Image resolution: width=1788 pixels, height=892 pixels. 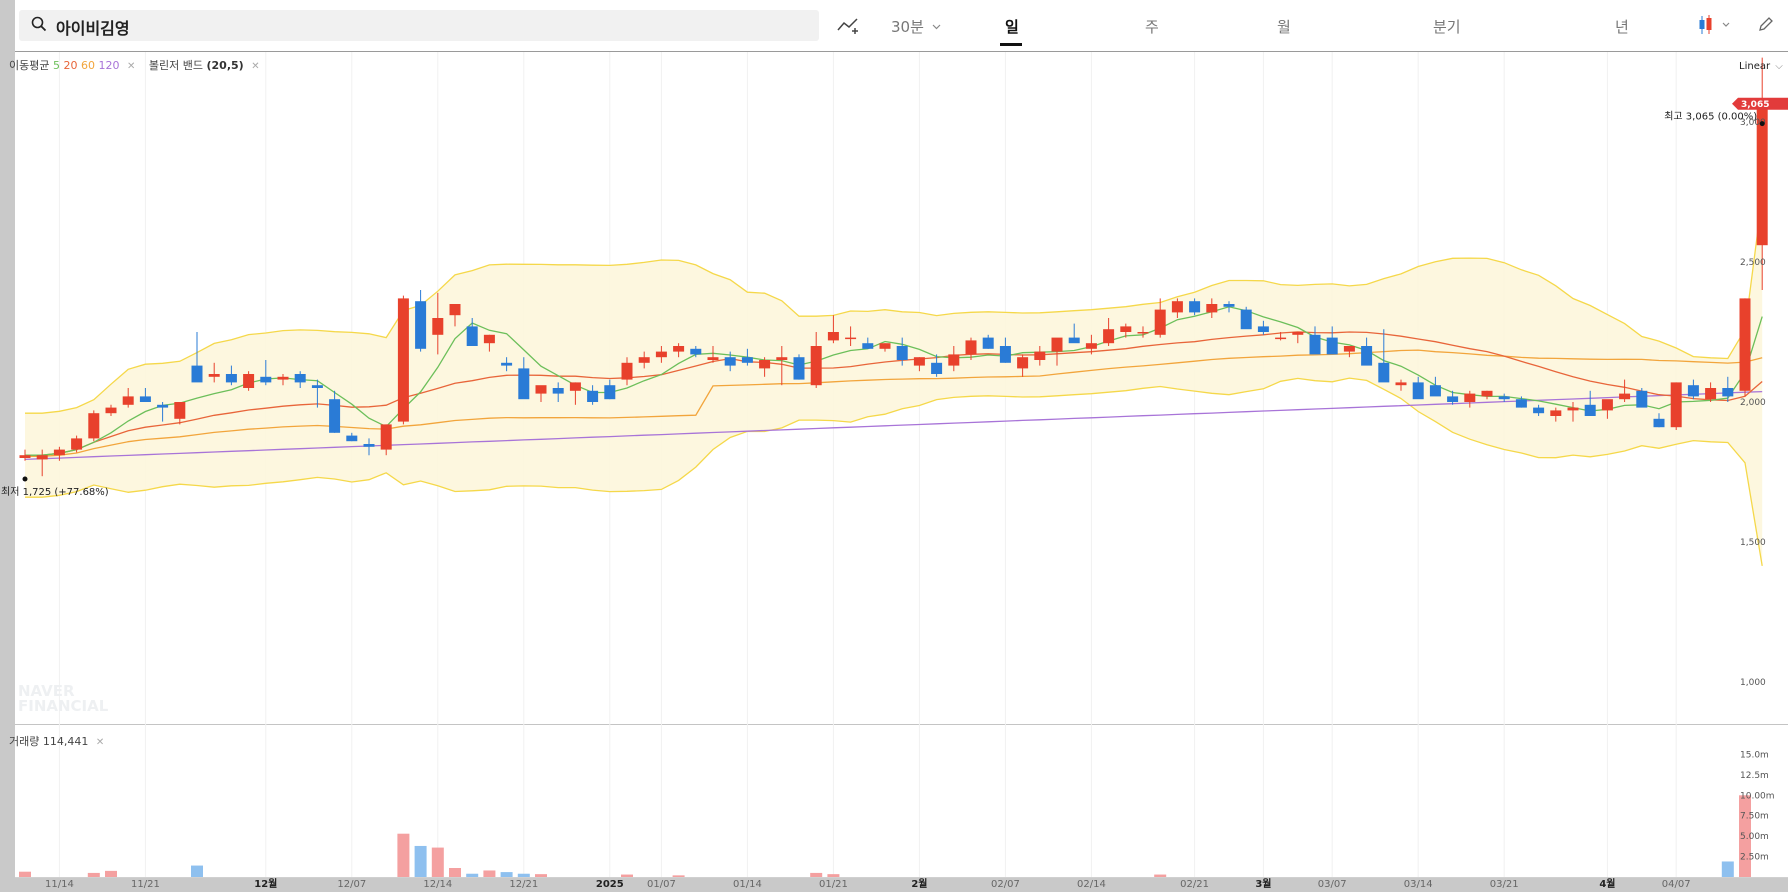 What do you see at coordinates (1754, 858) in the screenshot?
I see `volume-tick-label: 2.50m` at bounding box center [1754, 858].